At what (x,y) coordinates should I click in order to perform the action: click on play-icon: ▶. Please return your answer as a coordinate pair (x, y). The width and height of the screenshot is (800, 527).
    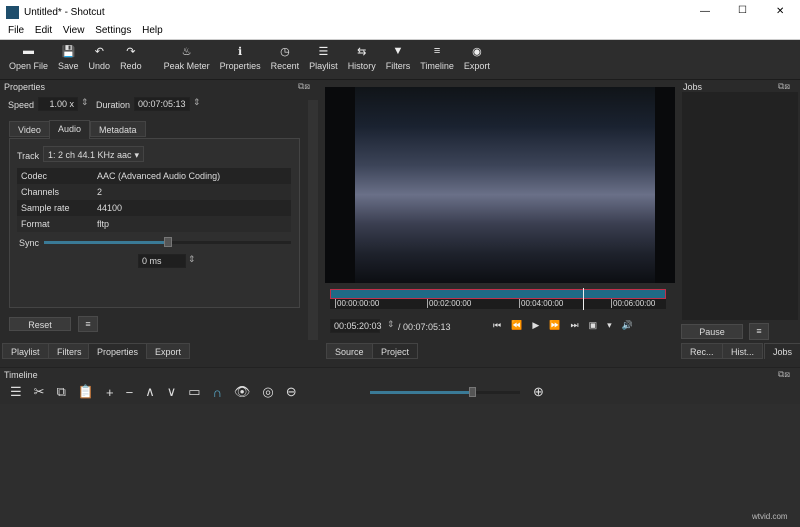
    Looking at the image, I should click on (535, 325).